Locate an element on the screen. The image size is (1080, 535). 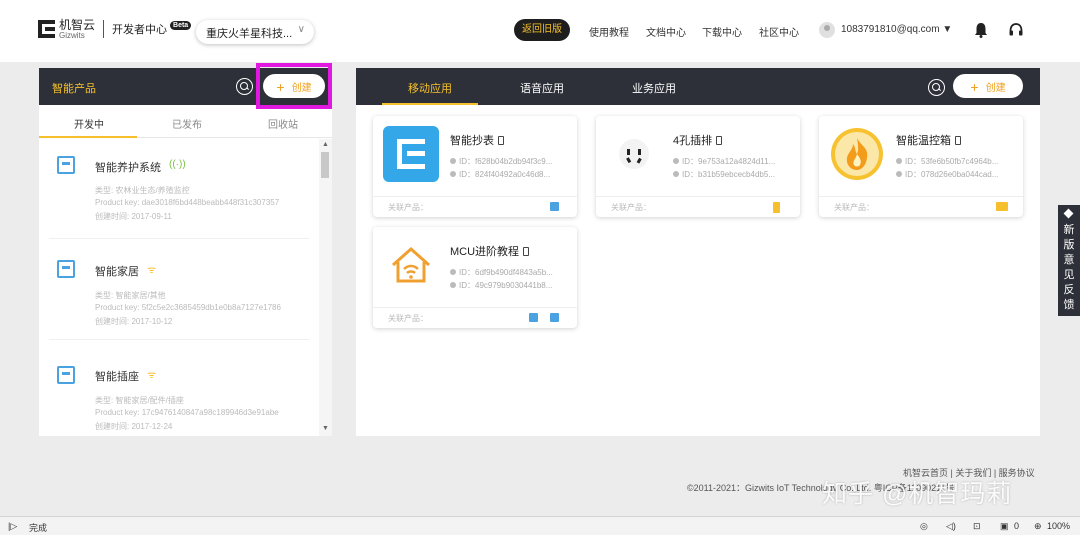
gizwits-logo: 机智云 Gizwits 开发者中心 Beta is located at coordinates (115, 29).